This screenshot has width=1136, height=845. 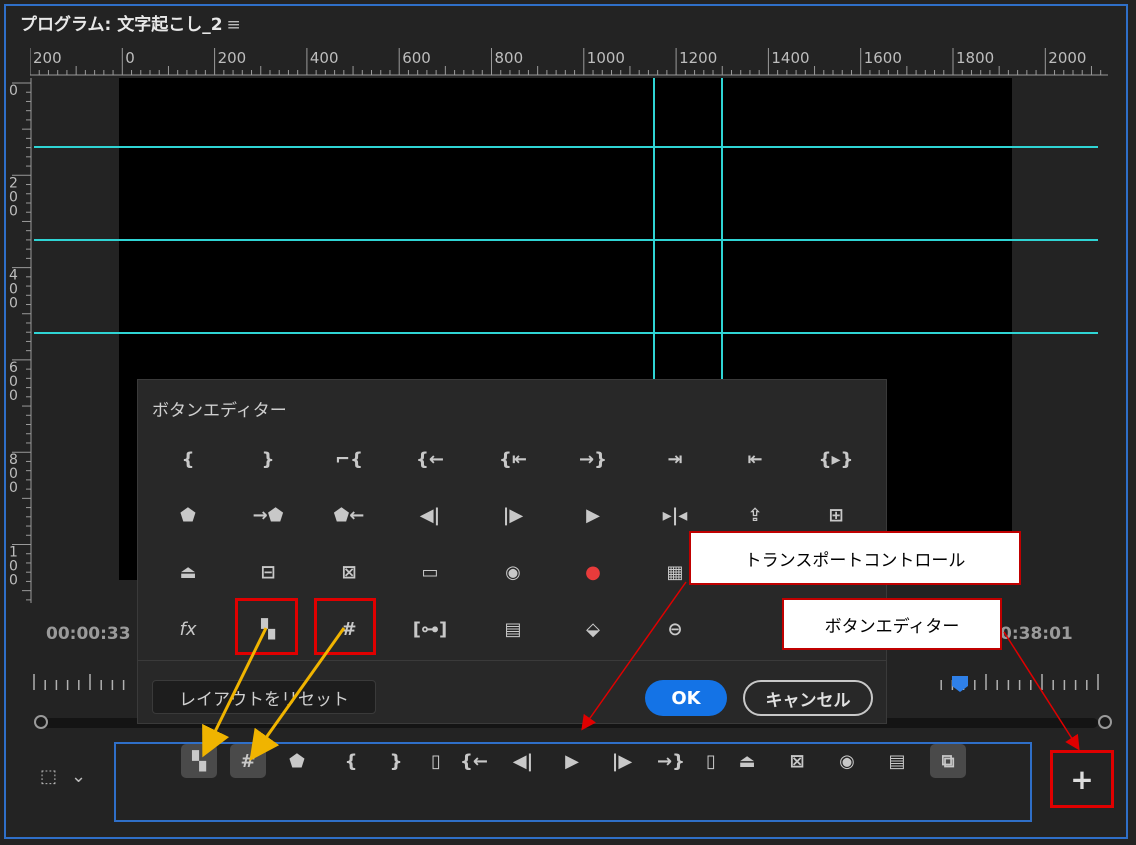 I want to click on button-editor-title: ボタンエディター, so click(x=219, y=411).